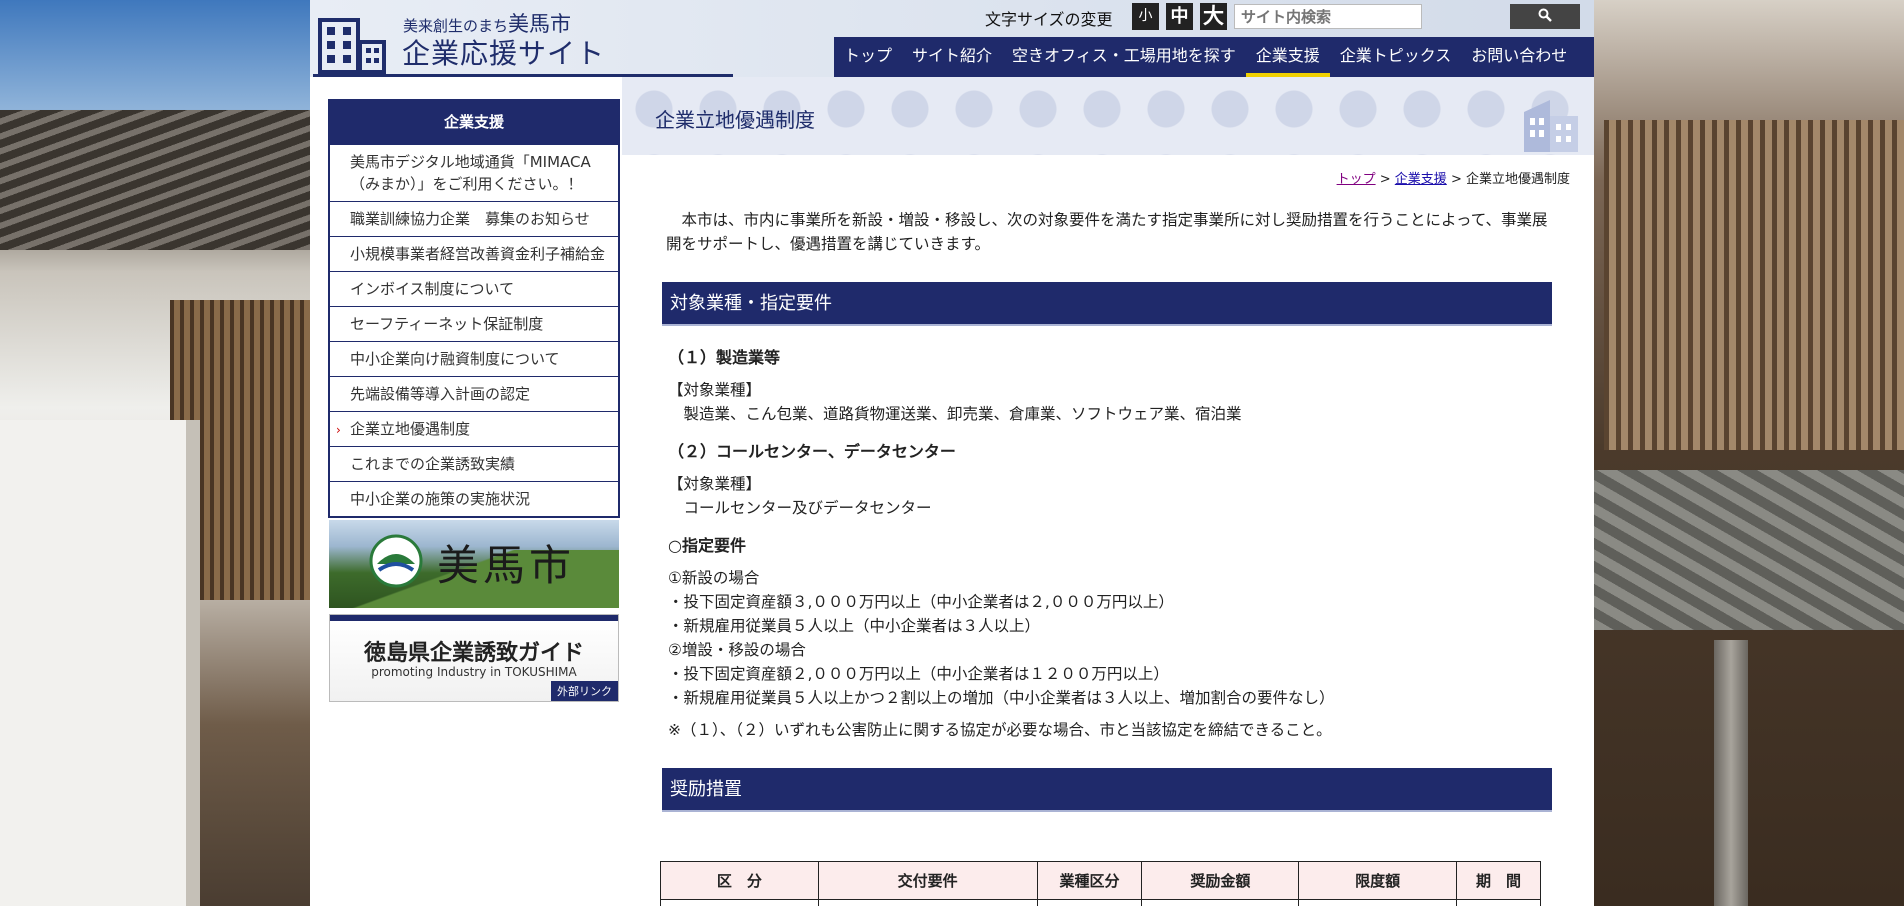 The height and width of the screenshot is (906, 1904). What do you see at coordinates (1107, 790) in the screenshot?
I see `section-heading-incentives: 奨励措置` at bounding box center [1107, 790].